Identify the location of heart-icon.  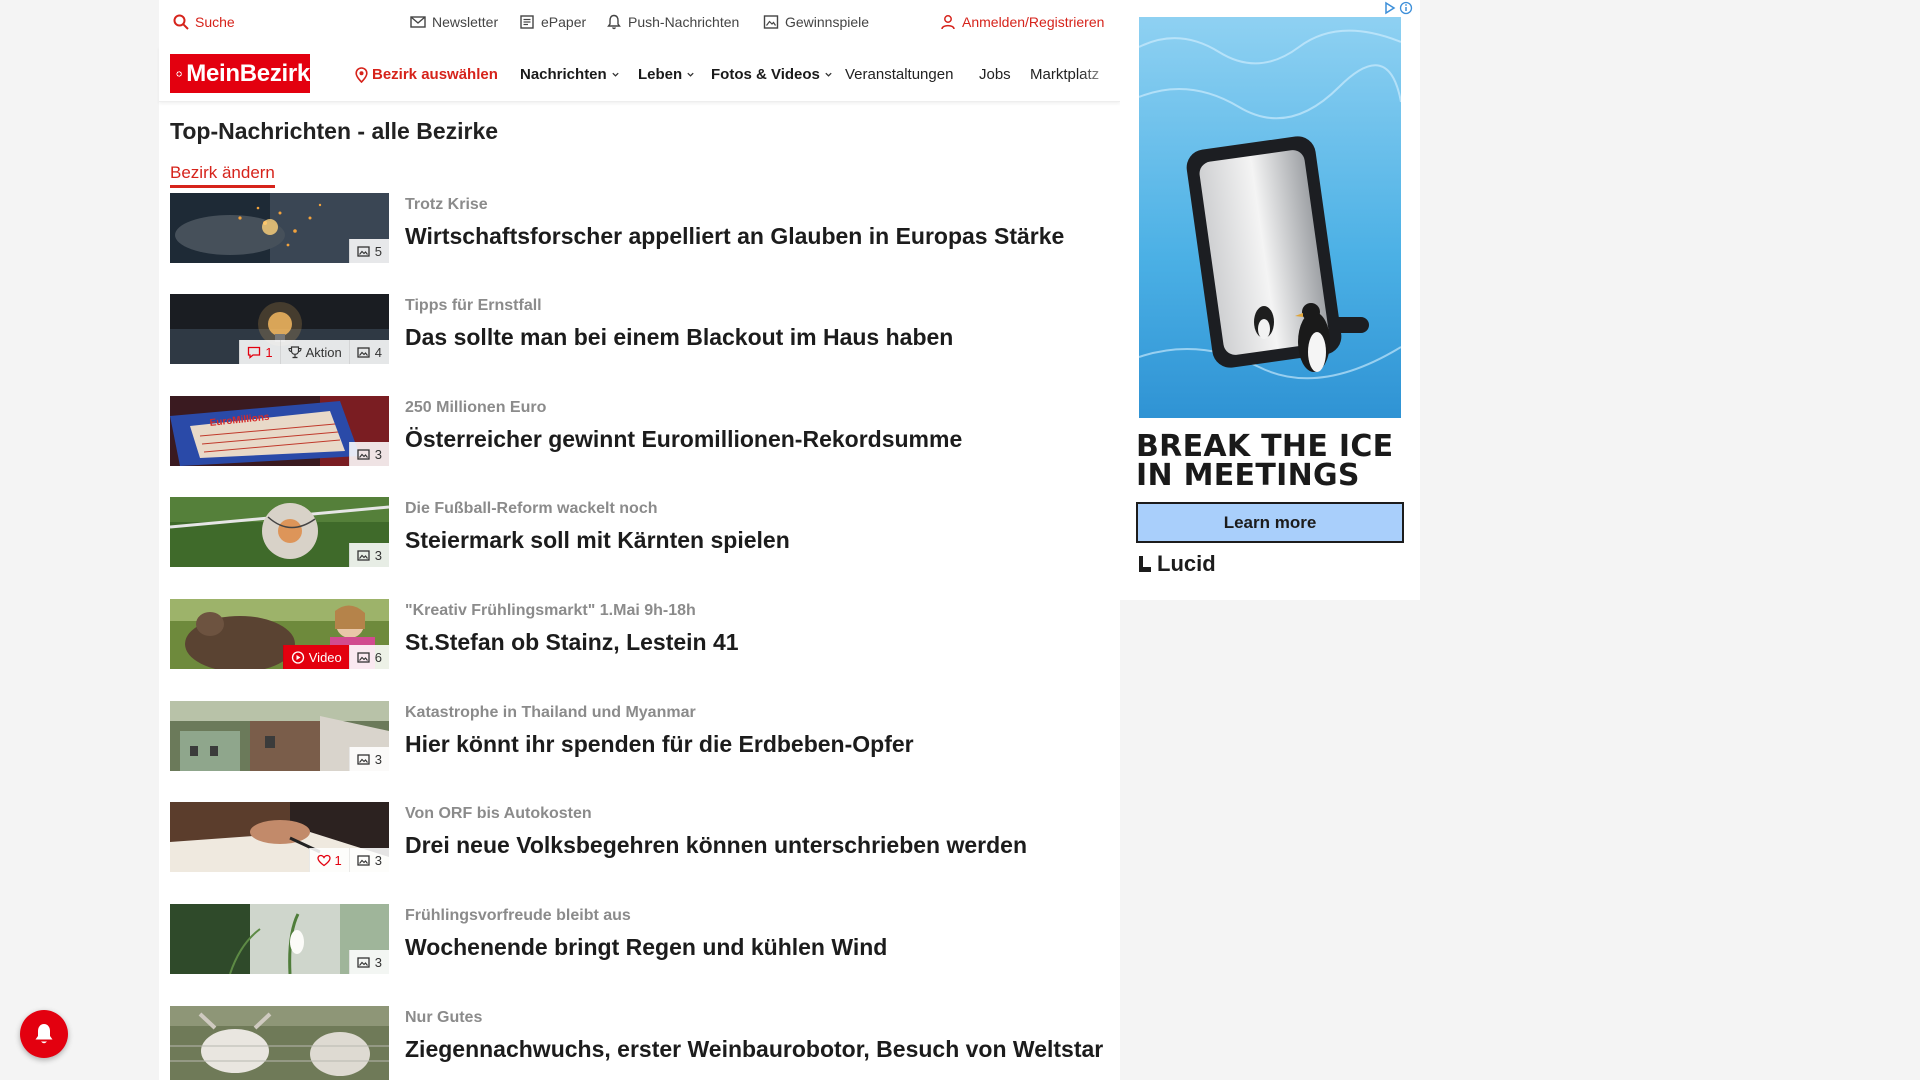
(323, 860).